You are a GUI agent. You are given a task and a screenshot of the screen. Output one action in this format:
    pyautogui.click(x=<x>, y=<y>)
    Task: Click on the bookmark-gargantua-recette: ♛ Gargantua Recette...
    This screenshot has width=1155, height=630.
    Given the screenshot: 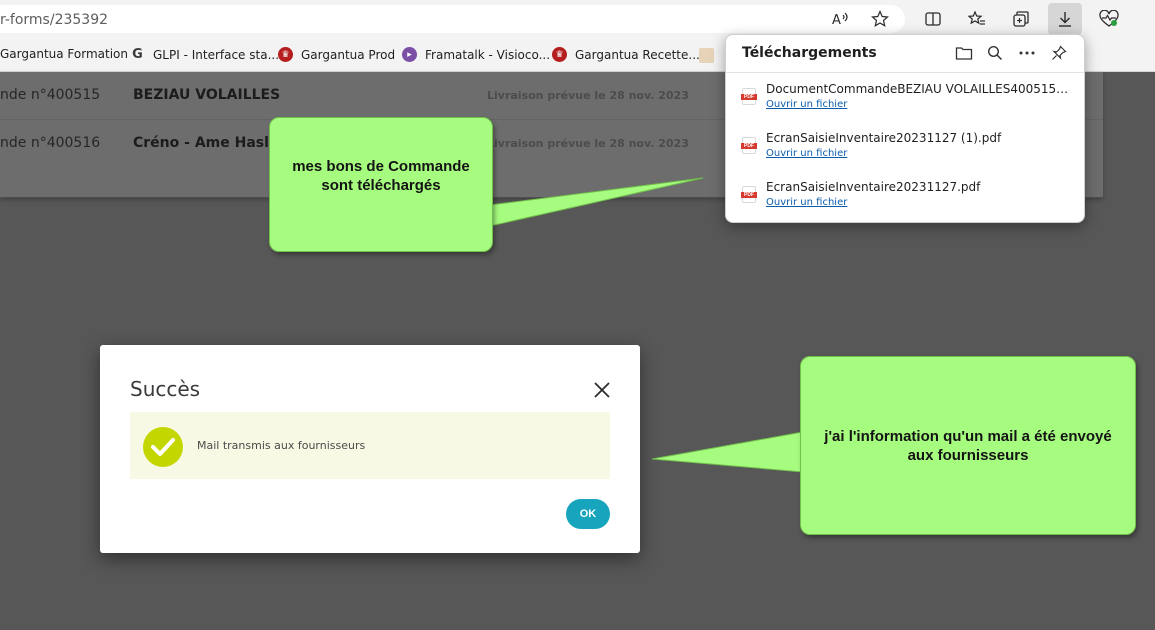 What is the action you would take?
    pyautogui.click(x=626, y=54)
    